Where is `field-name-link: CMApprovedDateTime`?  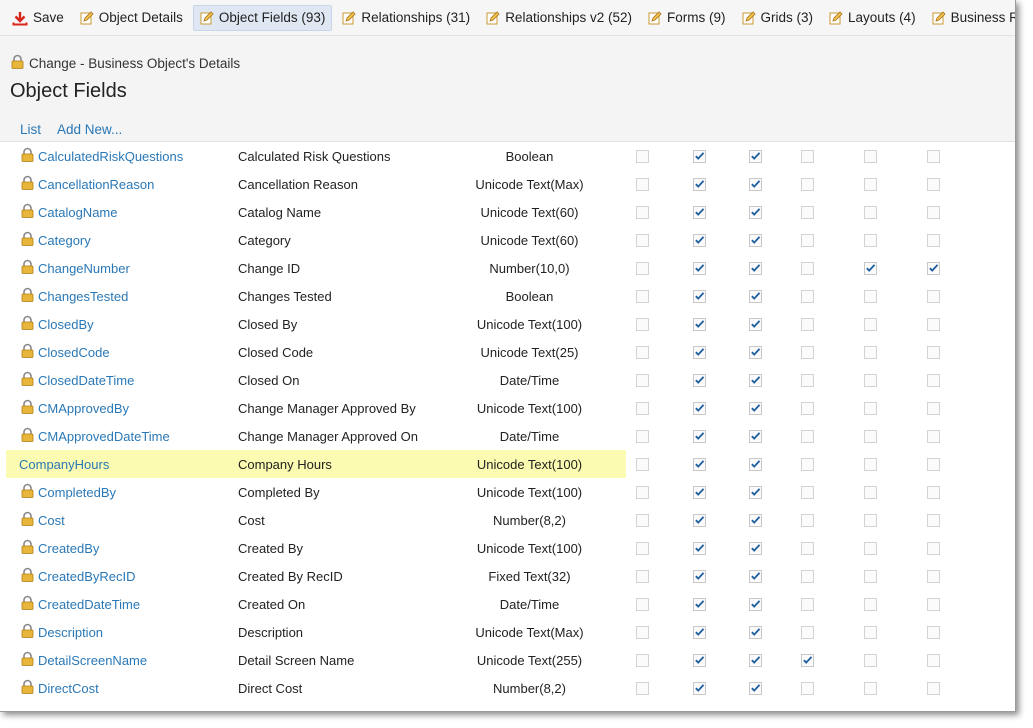
field-name-link: CMApprovedDateTime is located at coordinates (95, 436).